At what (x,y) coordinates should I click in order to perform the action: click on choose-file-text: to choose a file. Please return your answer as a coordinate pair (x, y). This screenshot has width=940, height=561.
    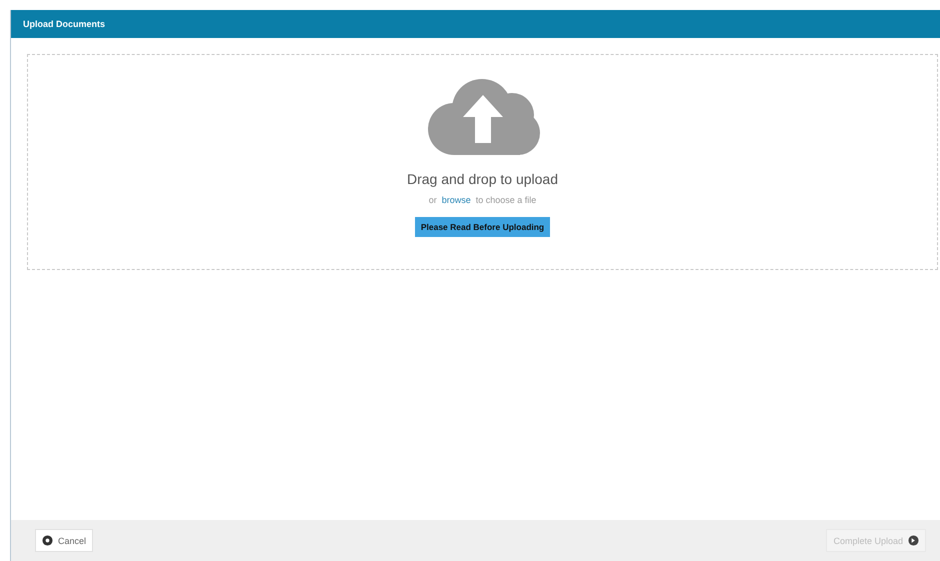
    Looking at the image, I should click on (506, 200).